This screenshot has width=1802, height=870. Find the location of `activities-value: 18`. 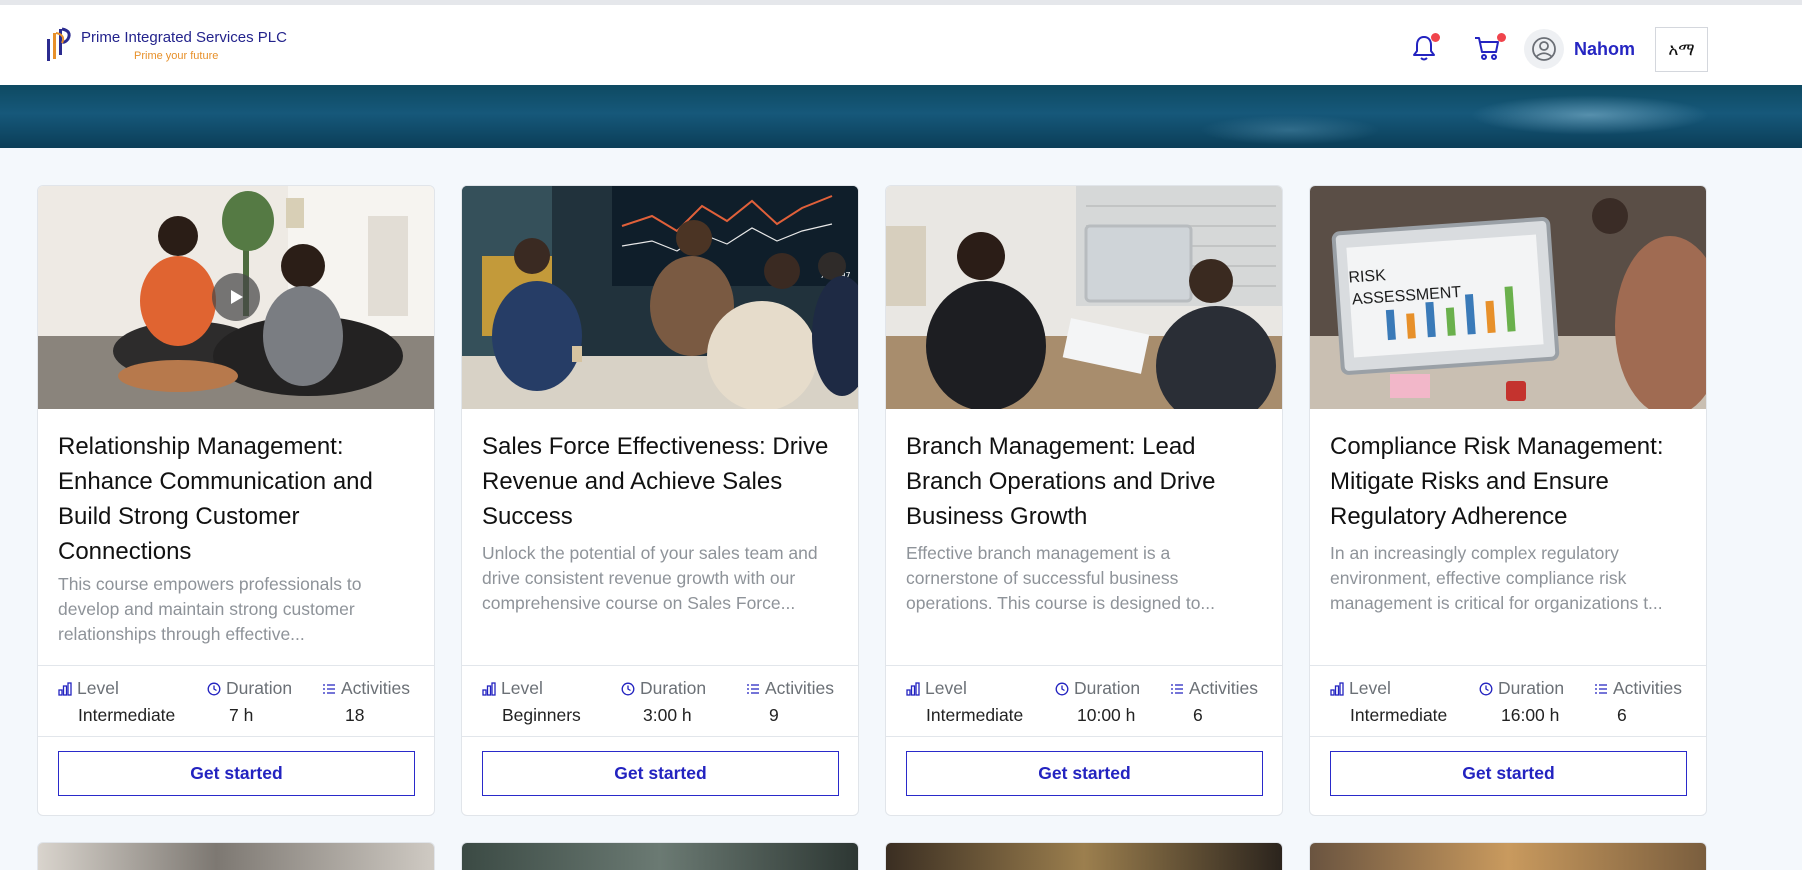

activities-value: 18 is located at coordinates (355, 715).